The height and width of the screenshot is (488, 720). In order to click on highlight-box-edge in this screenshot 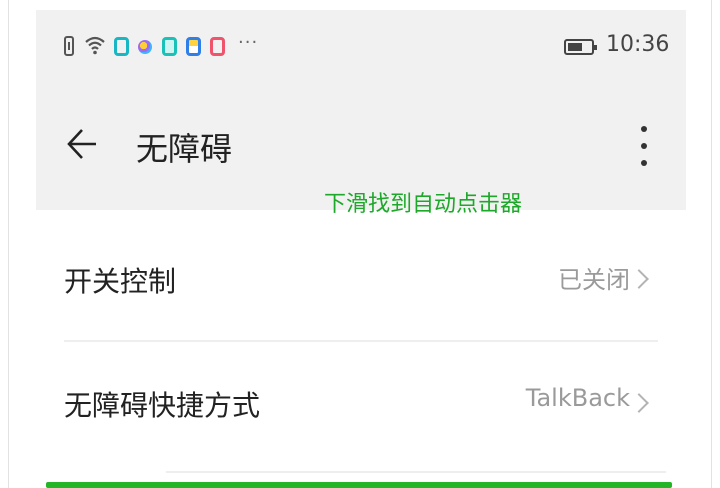, I will do `click(359, 485)`.